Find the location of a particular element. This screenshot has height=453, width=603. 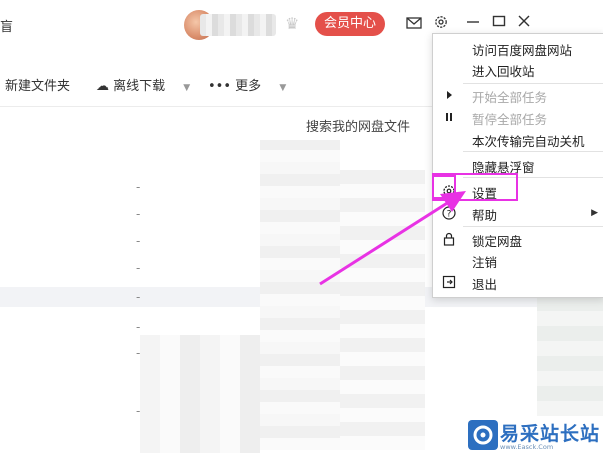

username-blurred is located at coordinates (238, 25).